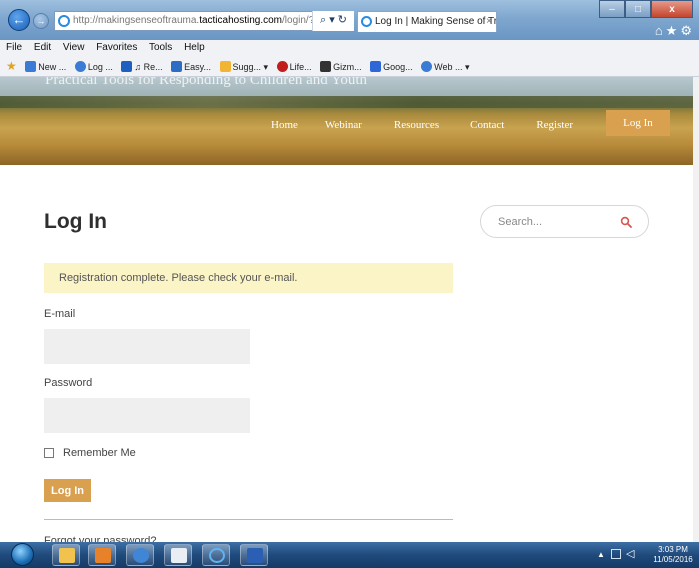 The width and height of the screenshot is (699, 568). What do you see at coordinates (99, 453) in the screenshot?
I see `remember-me-label: Remember Me` at bounding box center [99, 453].